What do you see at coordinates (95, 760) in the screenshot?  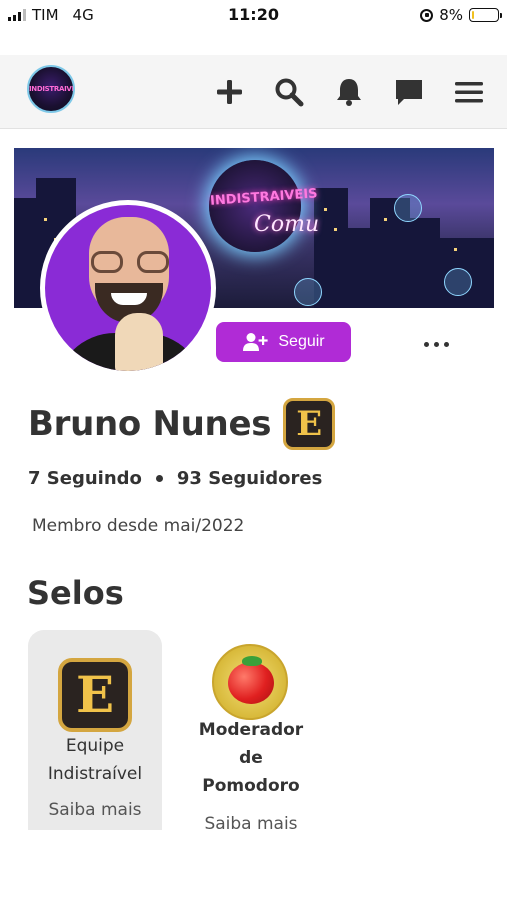 I see `badge-name: Equipe Indistraível` at bounding box center [95, 760].